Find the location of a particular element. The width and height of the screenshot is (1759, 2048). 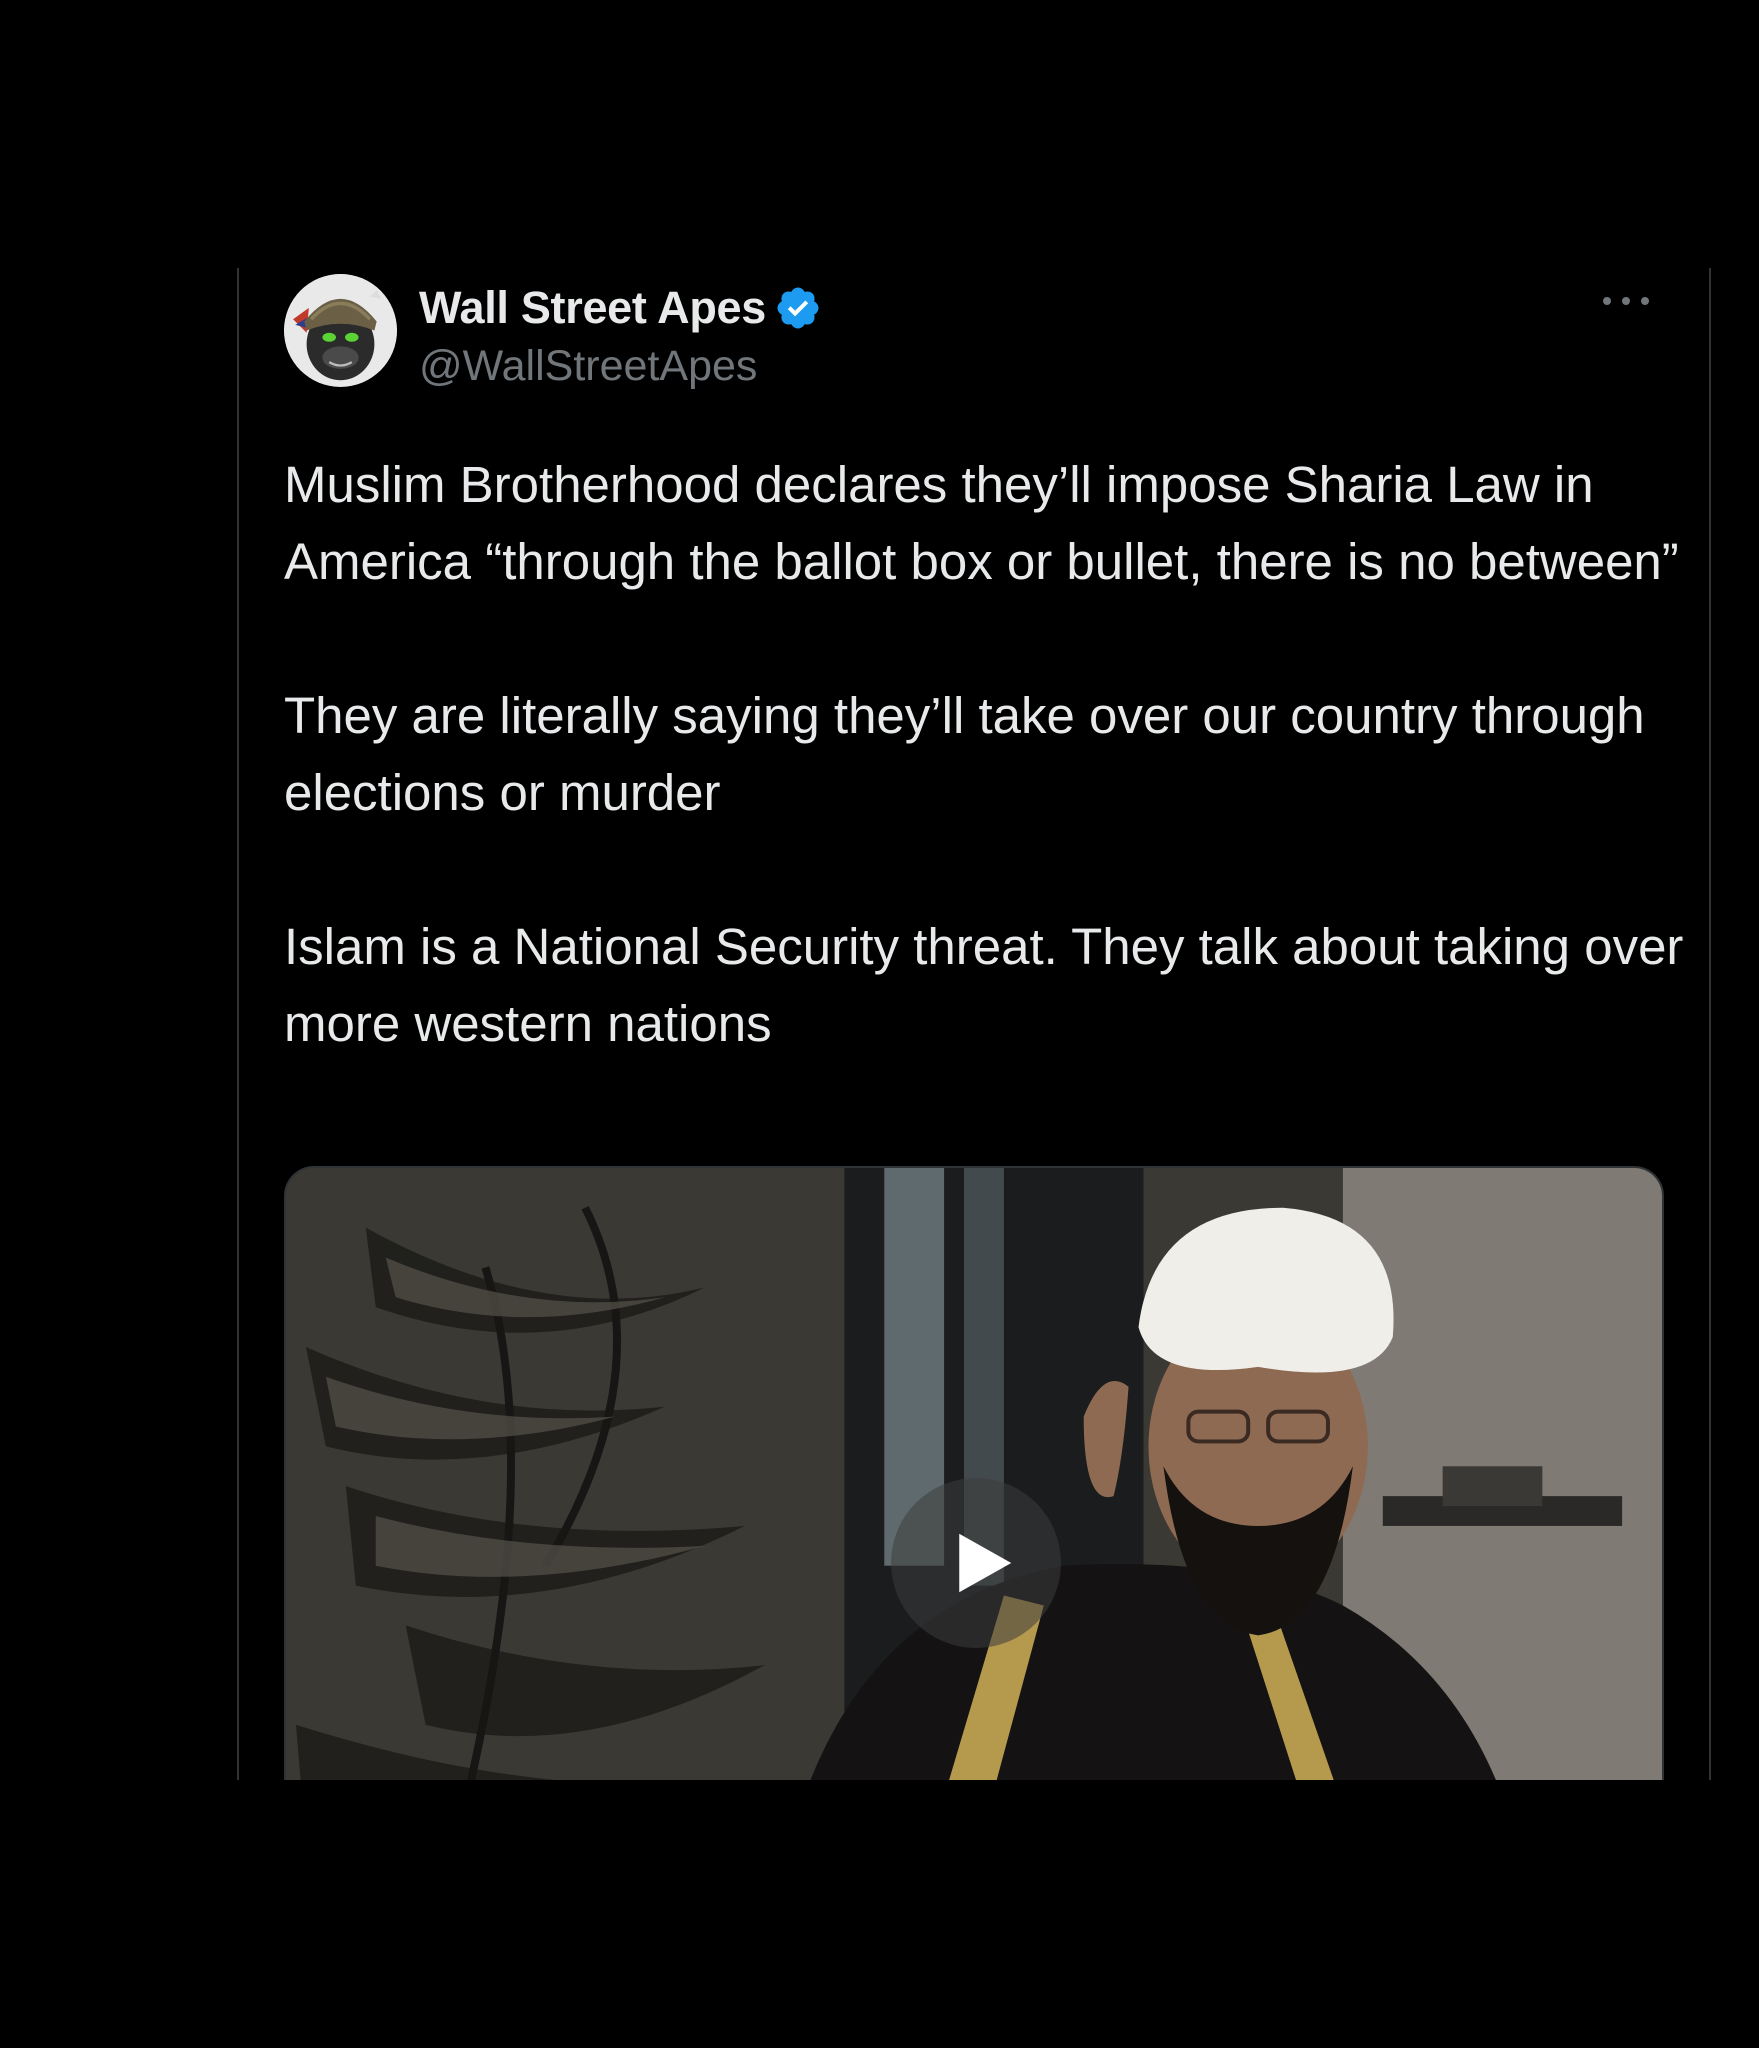

avatar is located at coordinates (340, 330).